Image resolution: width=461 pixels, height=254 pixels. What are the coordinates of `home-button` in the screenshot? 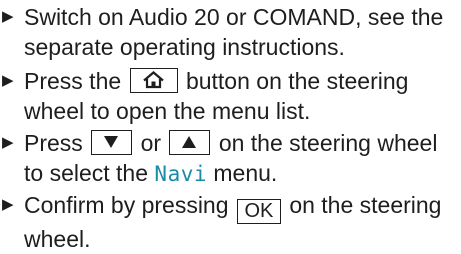 It's located at (153, 80).